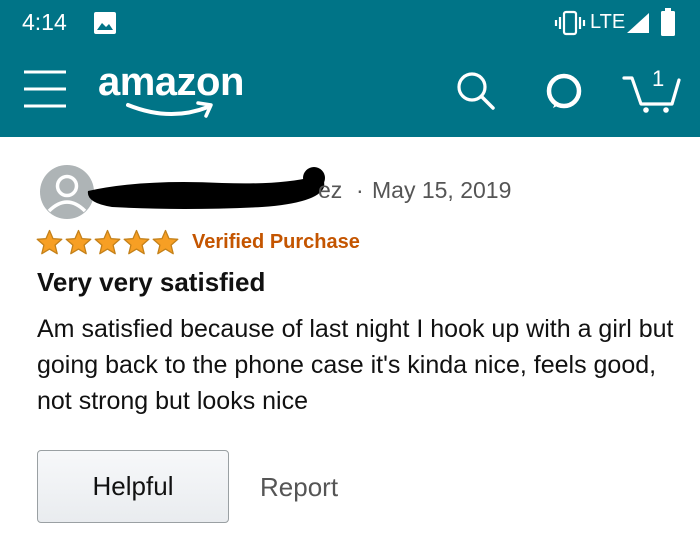 Image resolution: width=700 pixels, height=551 pixels. What do you see at coordinates (638, 23) in the screenshot?
I see `signal-icon` at bounding box center [638, 23].